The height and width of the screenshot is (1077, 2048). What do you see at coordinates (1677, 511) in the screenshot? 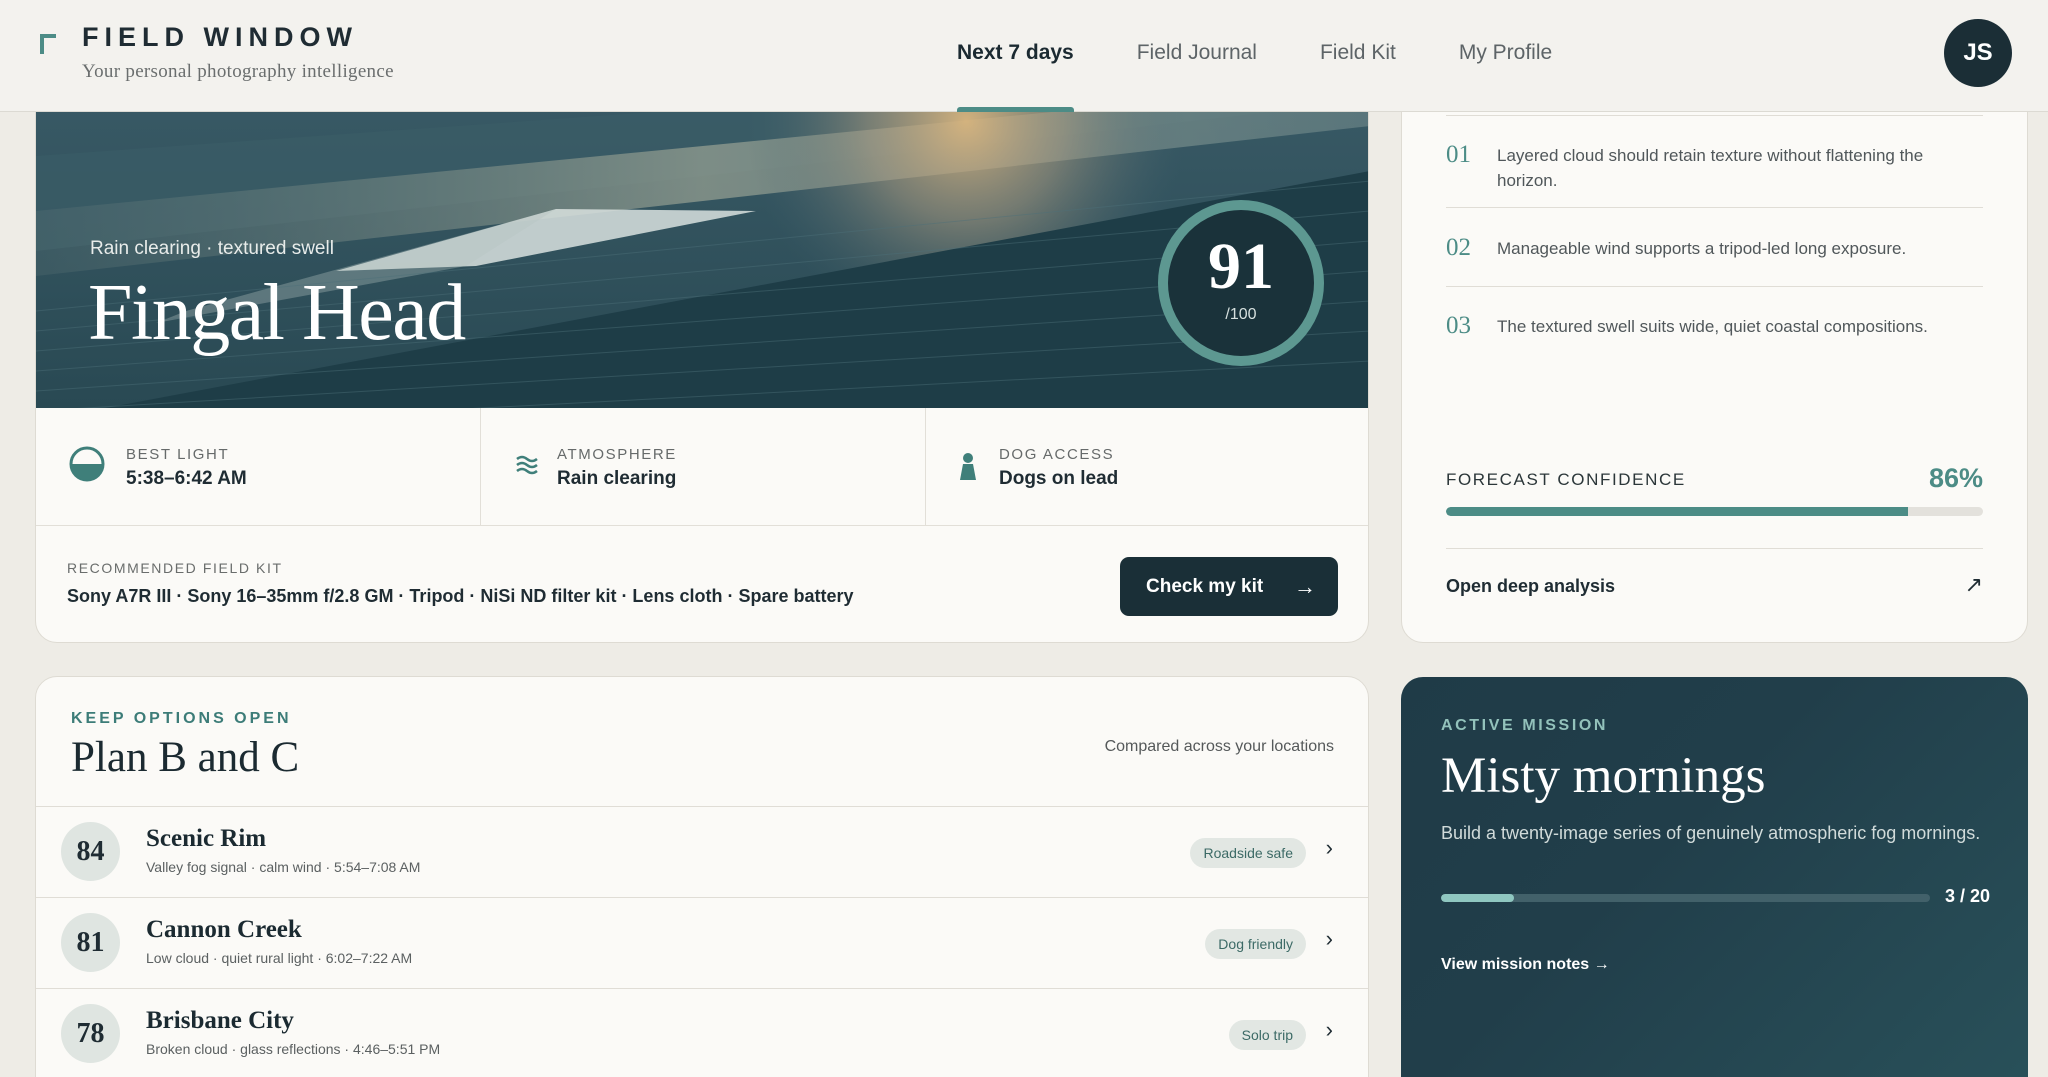
I see `confidence-bar-fill` at bounding box center [1677, 511].